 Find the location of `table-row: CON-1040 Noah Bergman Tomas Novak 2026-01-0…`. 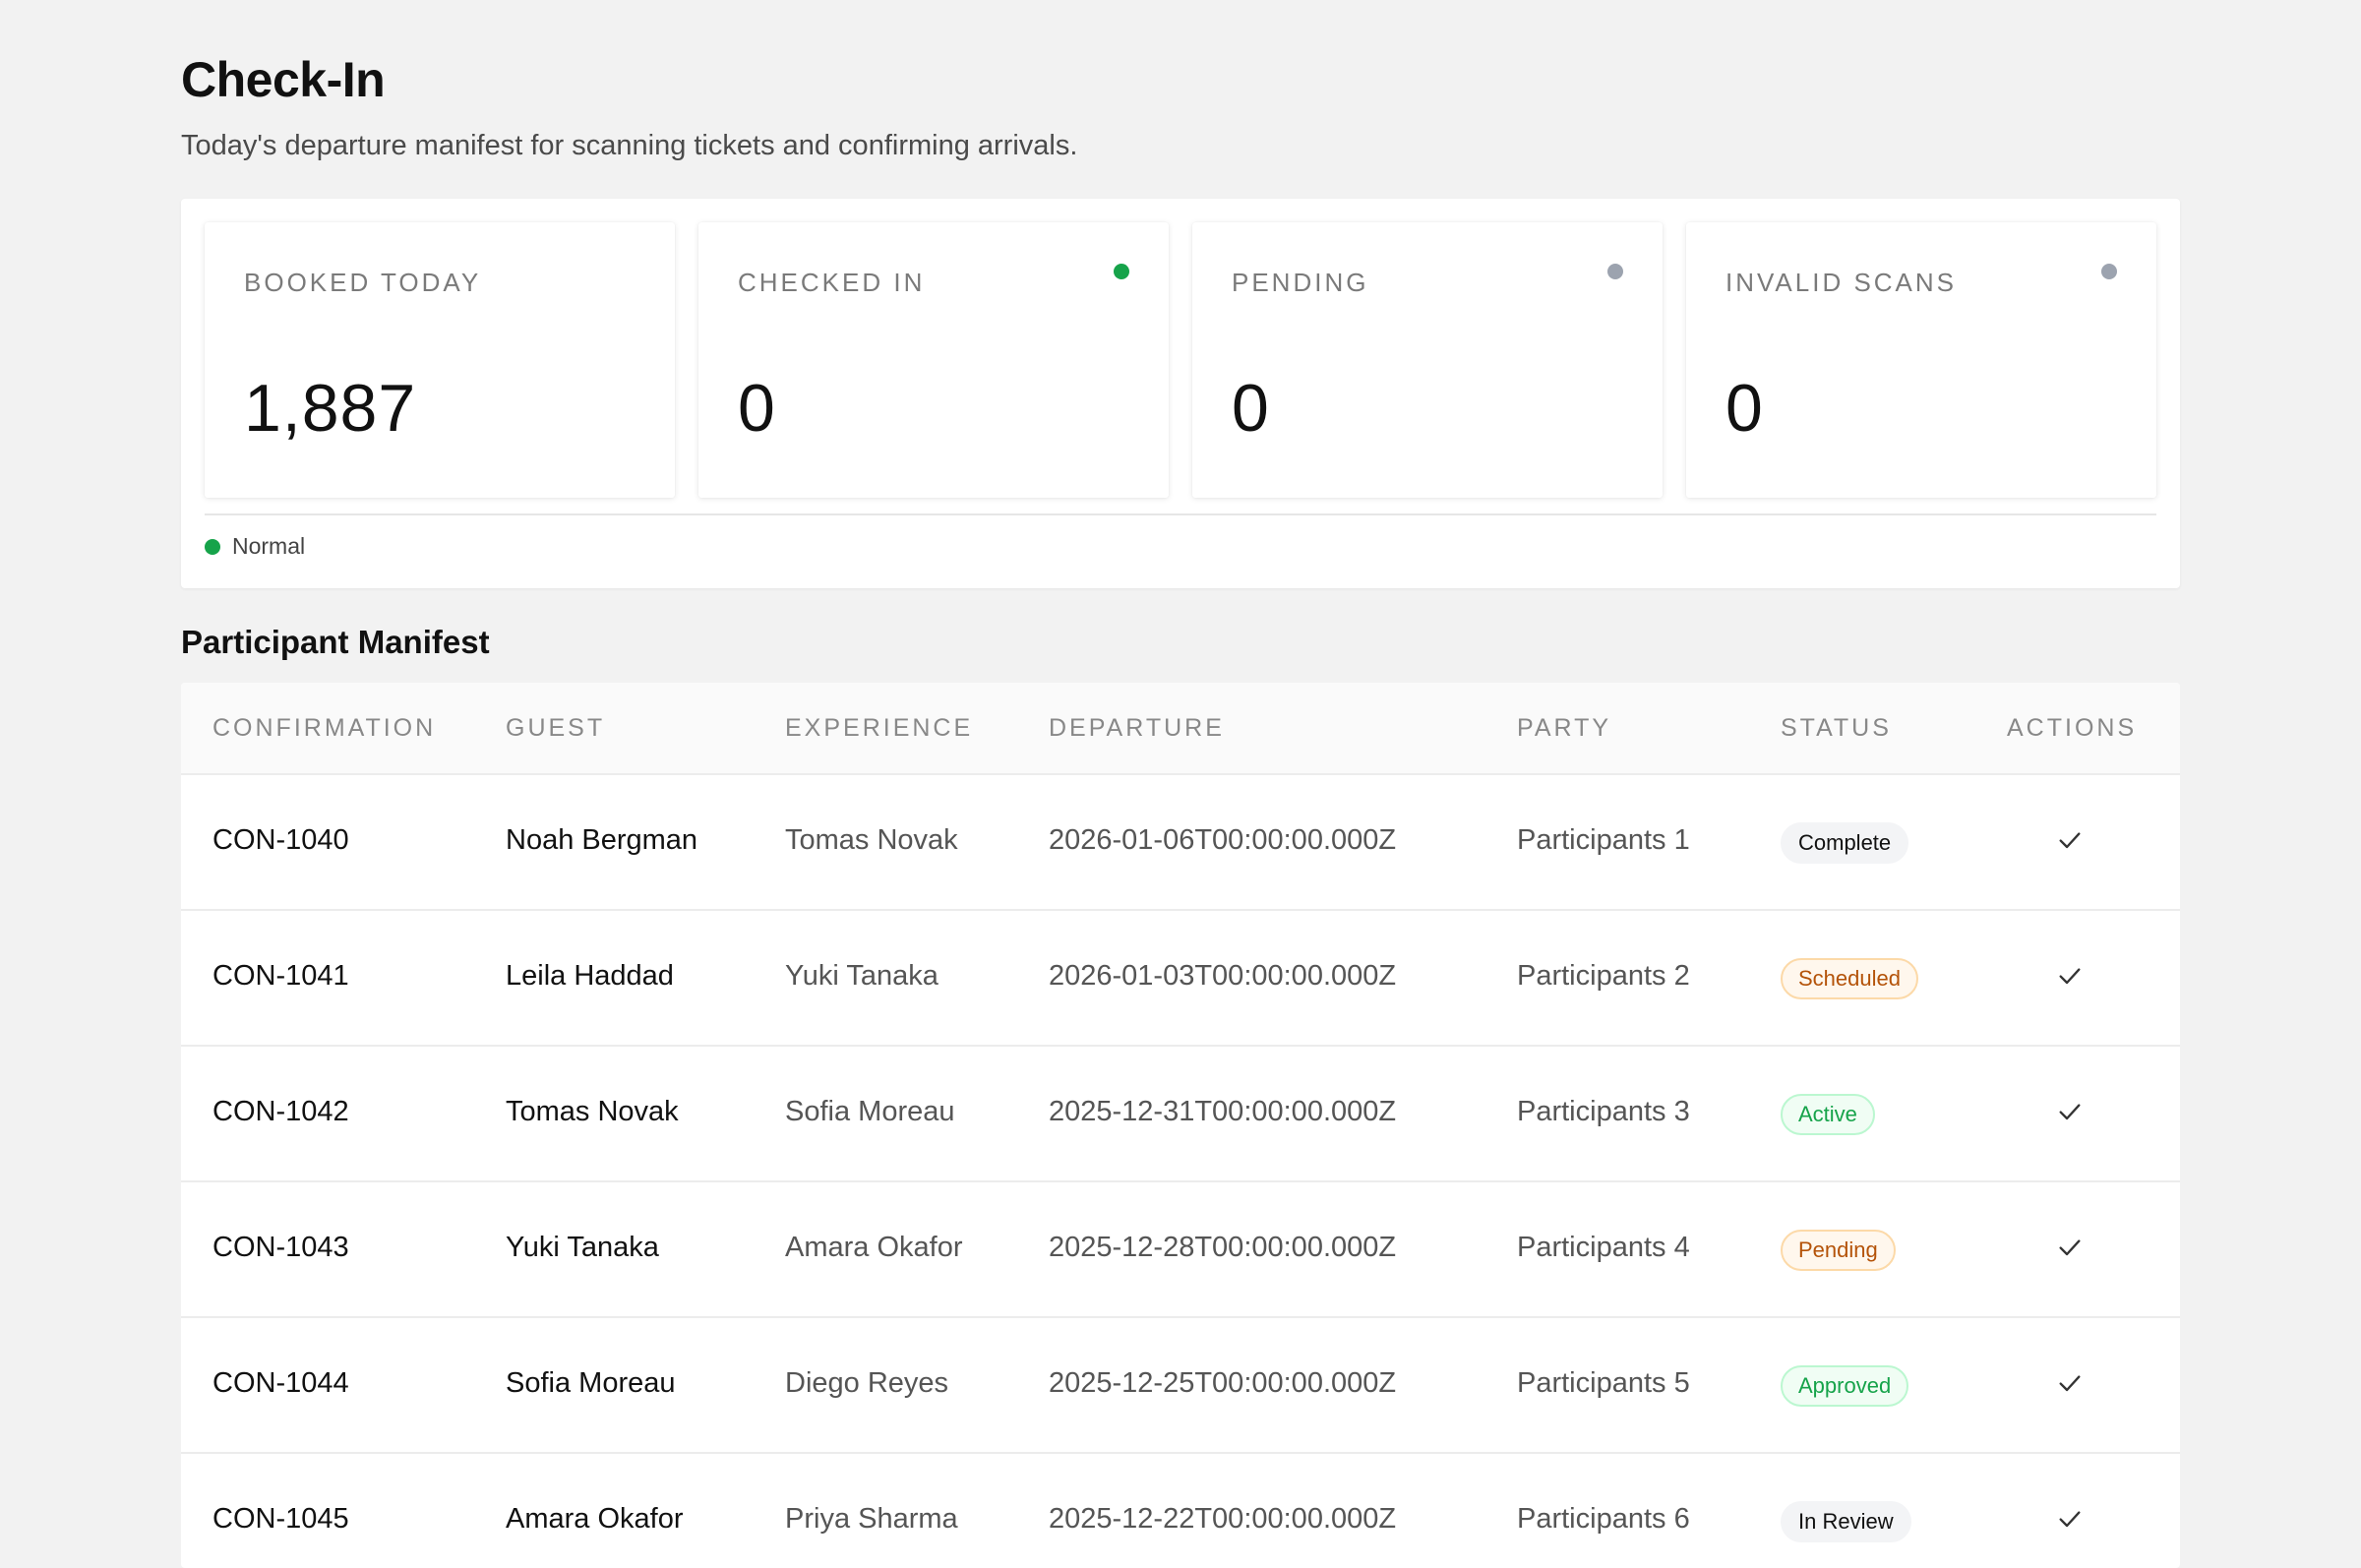

table-row: CON-1040 Noah Bergman Tomas Novak 2026-01-0… is located at coordinates (1180, 841).